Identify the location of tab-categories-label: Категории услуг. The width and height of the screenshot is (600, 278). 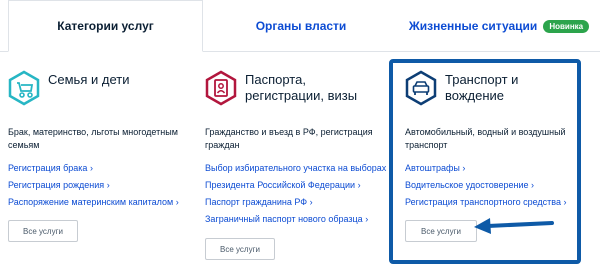
(105, 26).